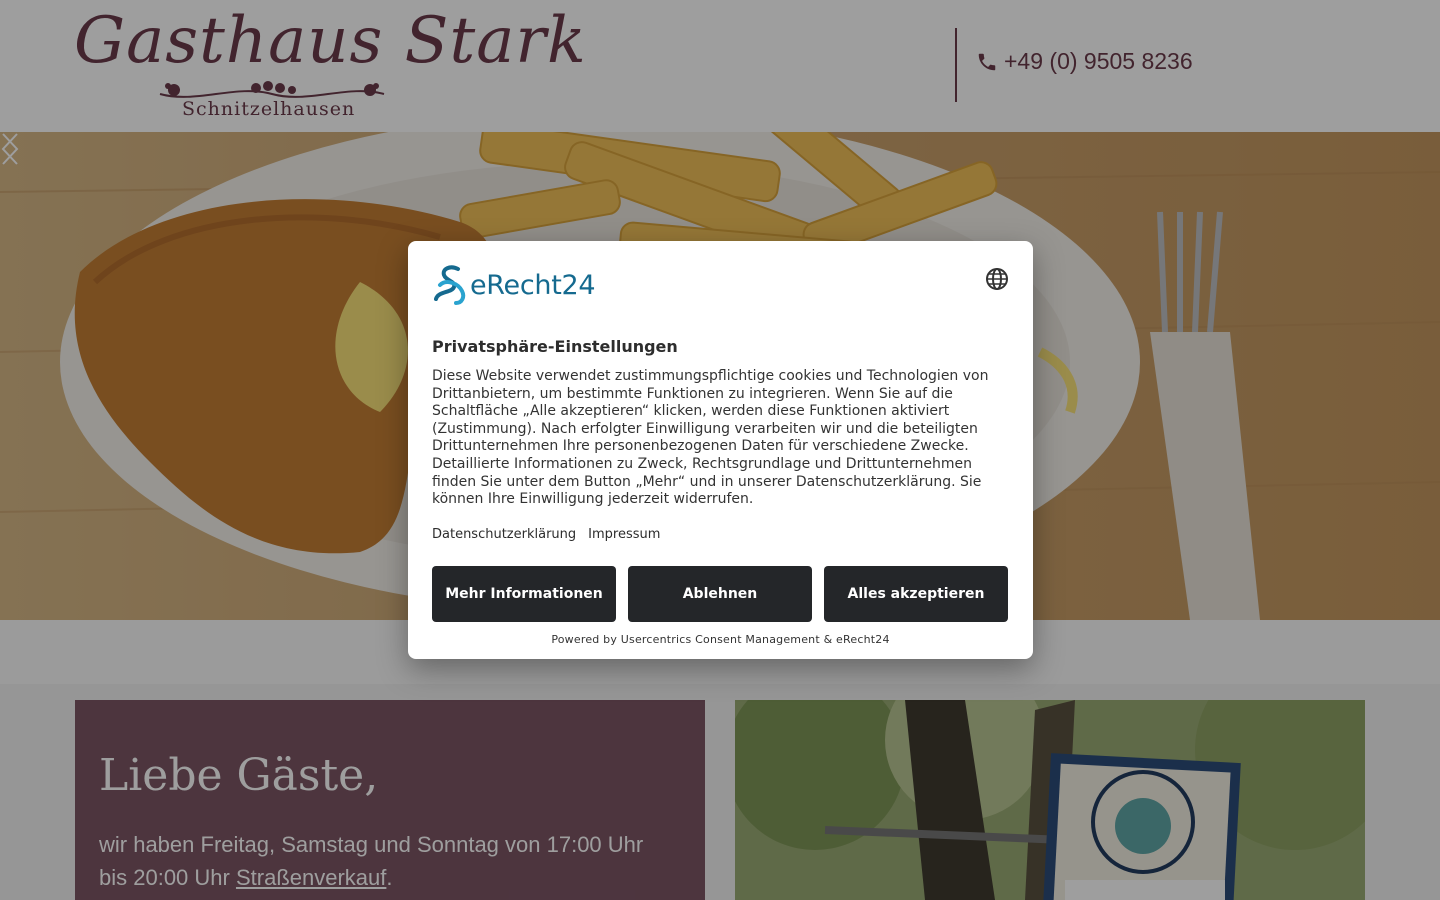 Image resolution: width=1440 pixels, height=900 pixels. What do you see at coordinates (720, 594) in the screenshot?
I see `deny-button: Ablehnen` at bounding box center [720, 594].